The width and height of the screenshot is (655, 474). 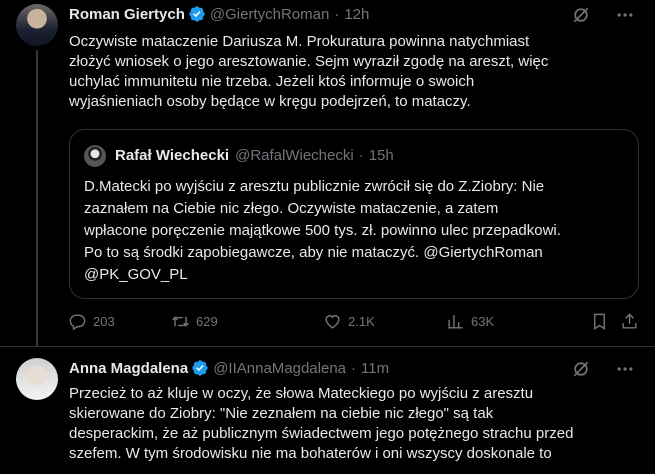 I want to click on reply-icon, so click(x=77, y=322).